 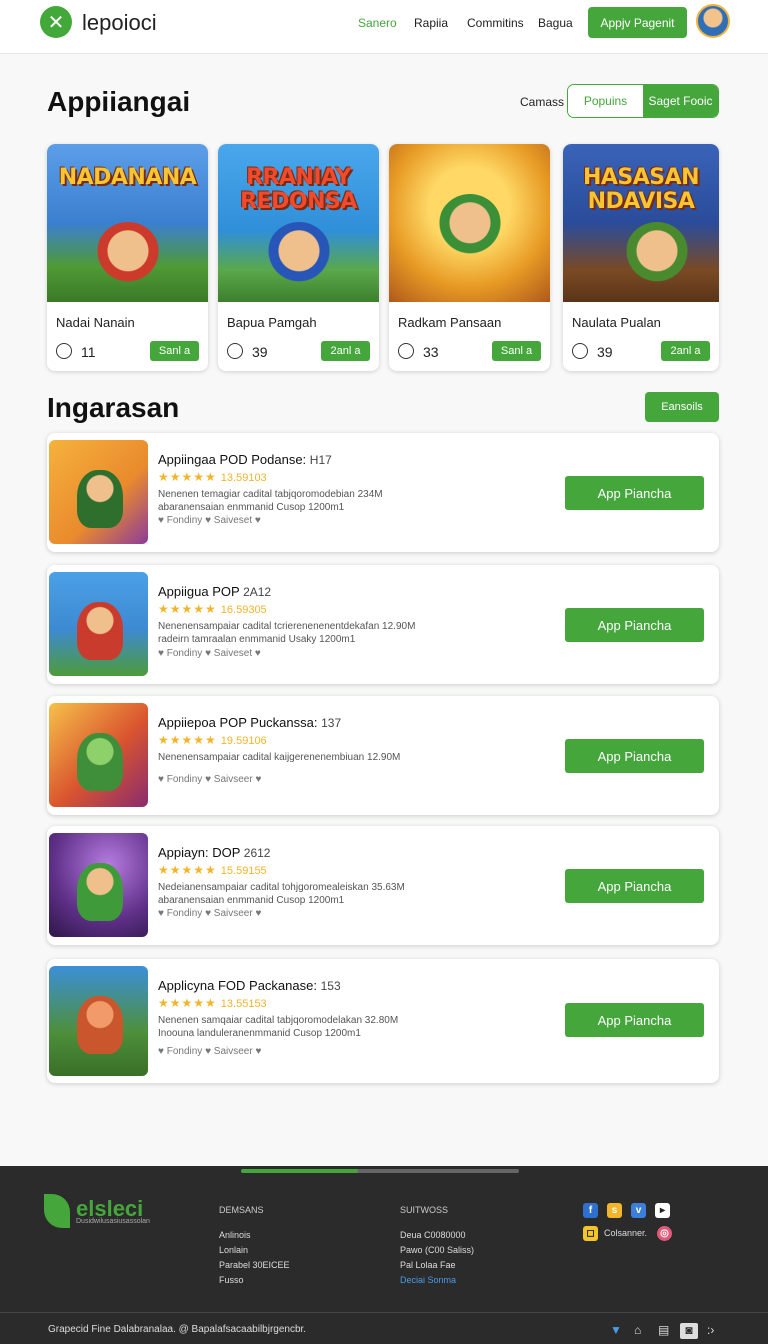 I want to click on cover-title-art: NADANANA, so click(x=127, y=177).